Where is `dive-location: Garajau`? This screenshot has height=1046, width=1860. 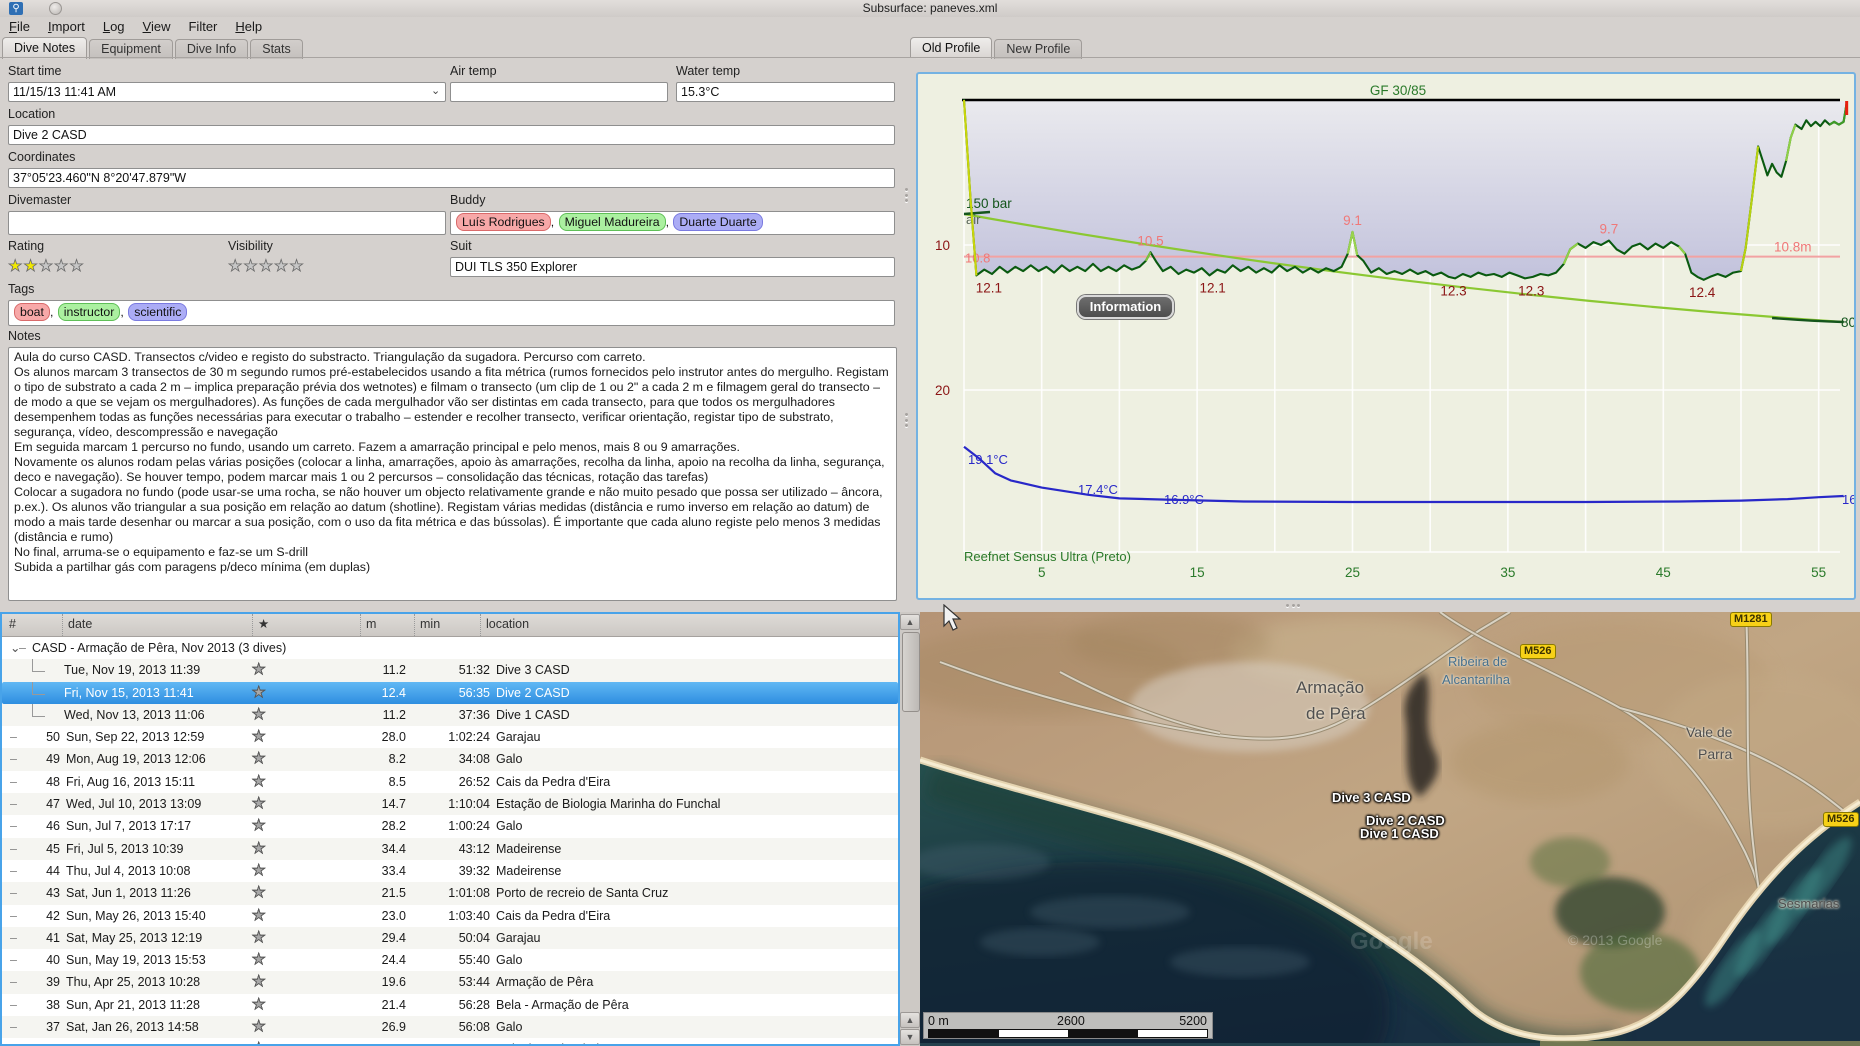
dive-location: Garajau is located at coordinates (518, 737).